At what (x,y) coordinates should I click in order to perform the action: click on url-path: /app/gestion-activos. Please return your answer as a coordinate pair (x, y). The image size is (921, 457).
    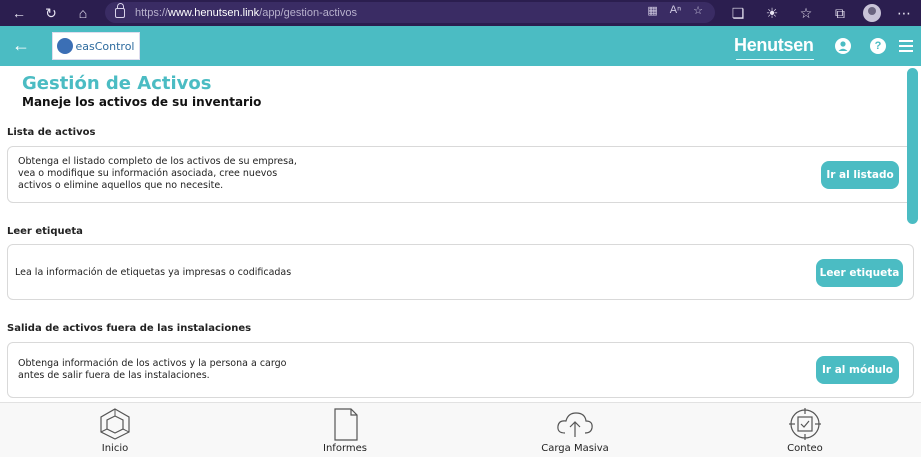
    Looking at the image, I should click on (308, 12).